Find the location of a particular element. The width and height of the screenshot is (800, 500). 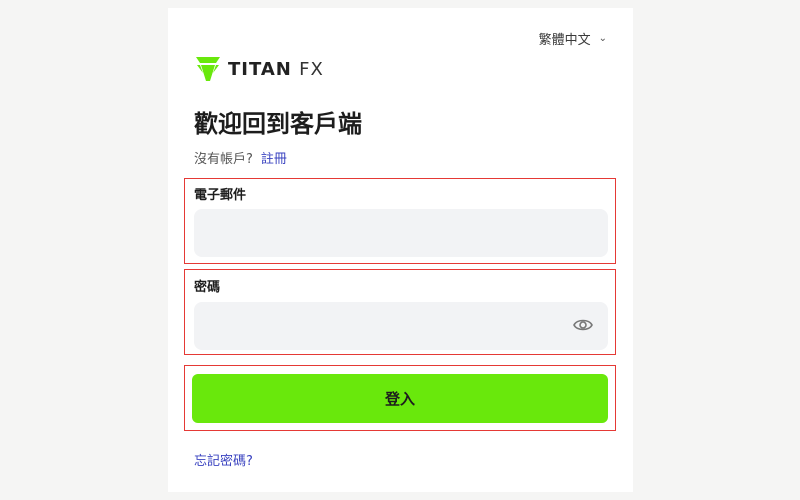

brand-name: TITAN is located at coordinates (260, 69).